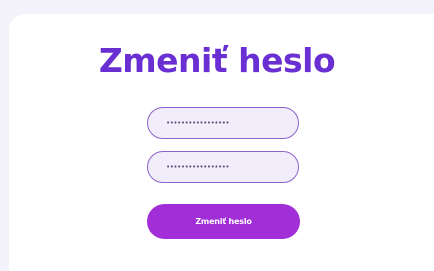 This screenshot has width=434, height=271. Describe the element at coordinates (223, 221) in the screenshot. I see `change-password-button: Zmeniť heslo` at that location.